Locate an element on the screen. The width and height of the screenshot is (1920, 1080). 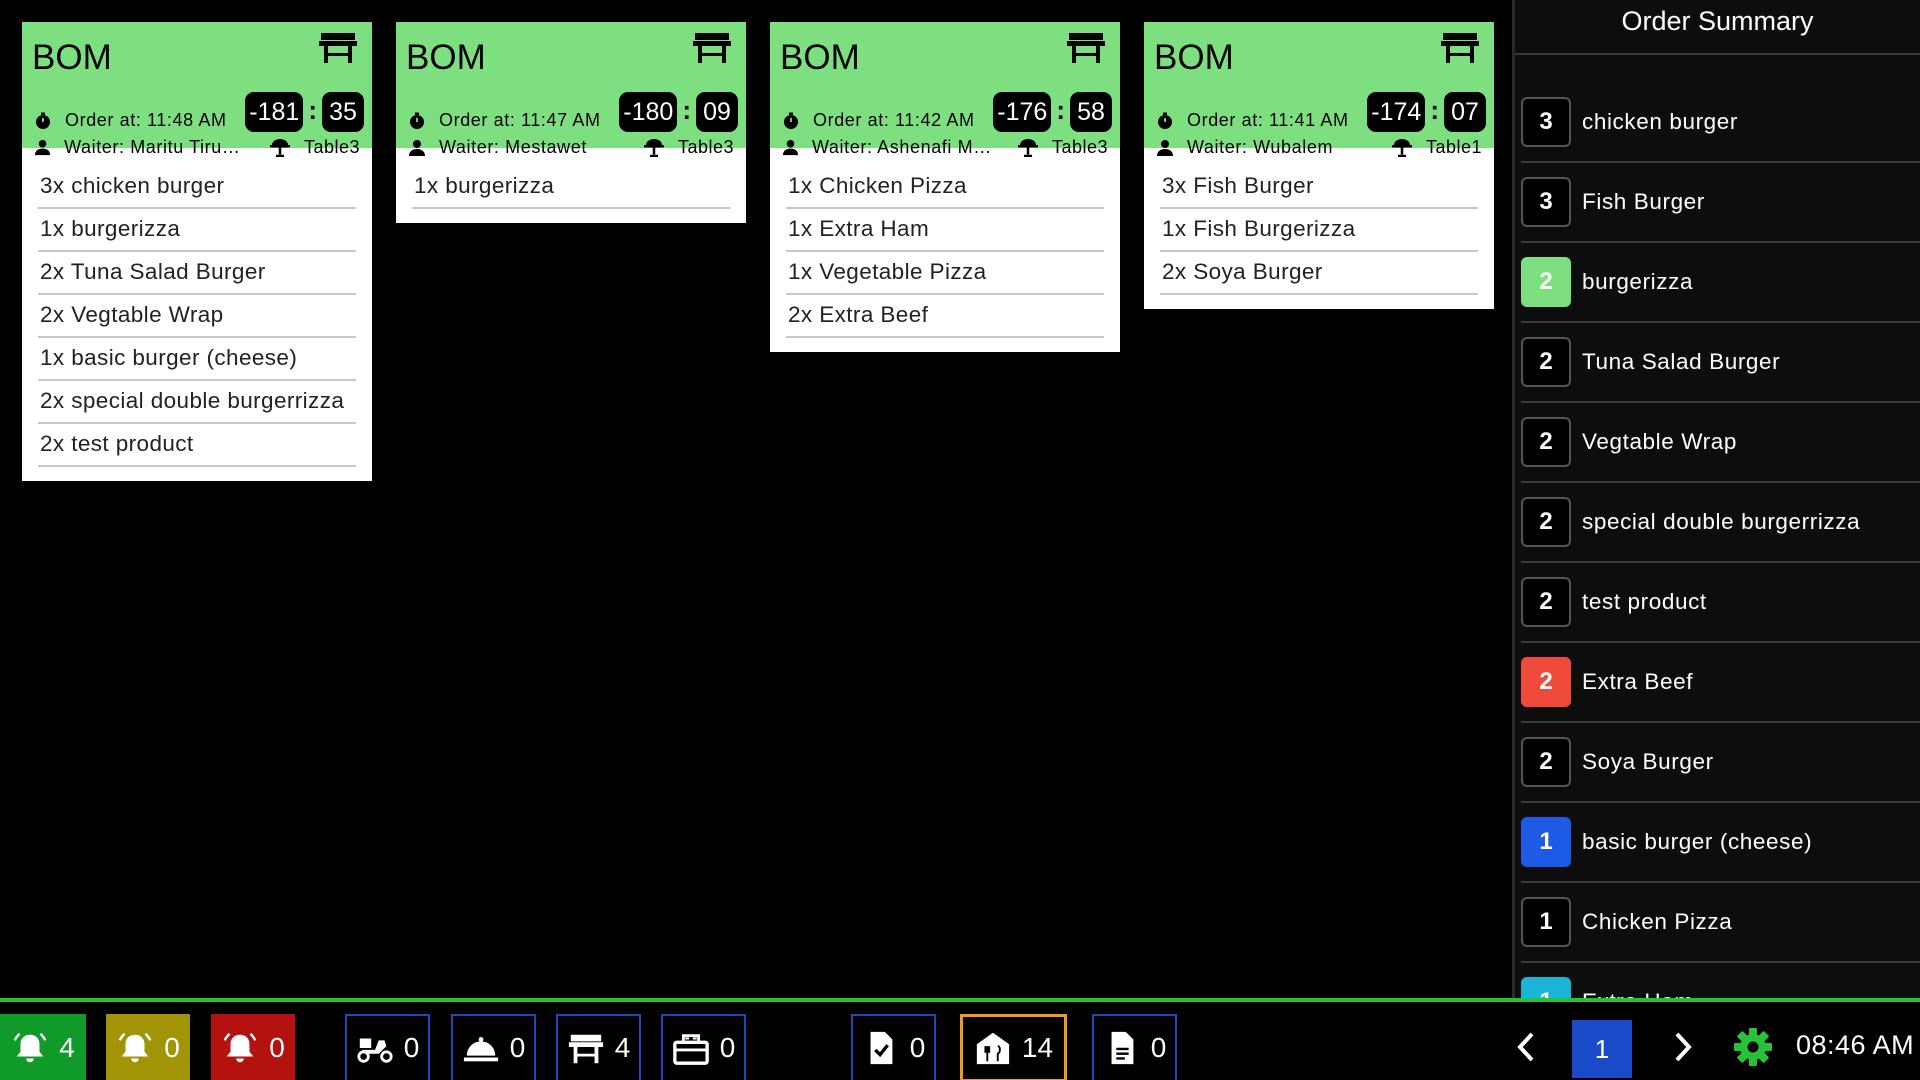
order-time: Order at: 11:41 AM is located at coordinates (1268, 120).